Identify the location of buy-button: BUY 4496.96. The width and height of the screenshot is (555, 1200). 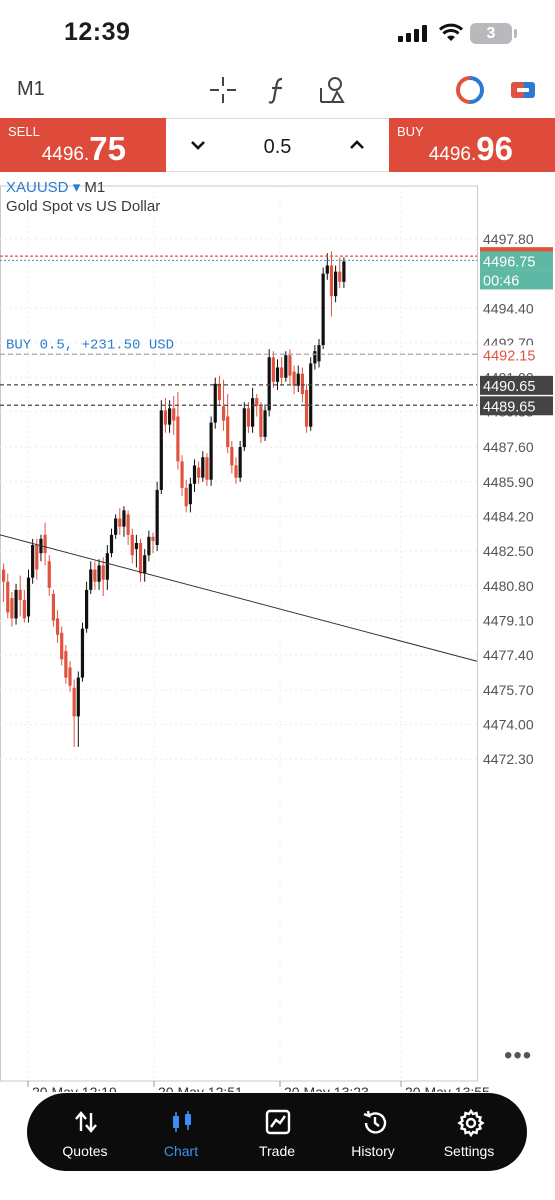
(472, 145).